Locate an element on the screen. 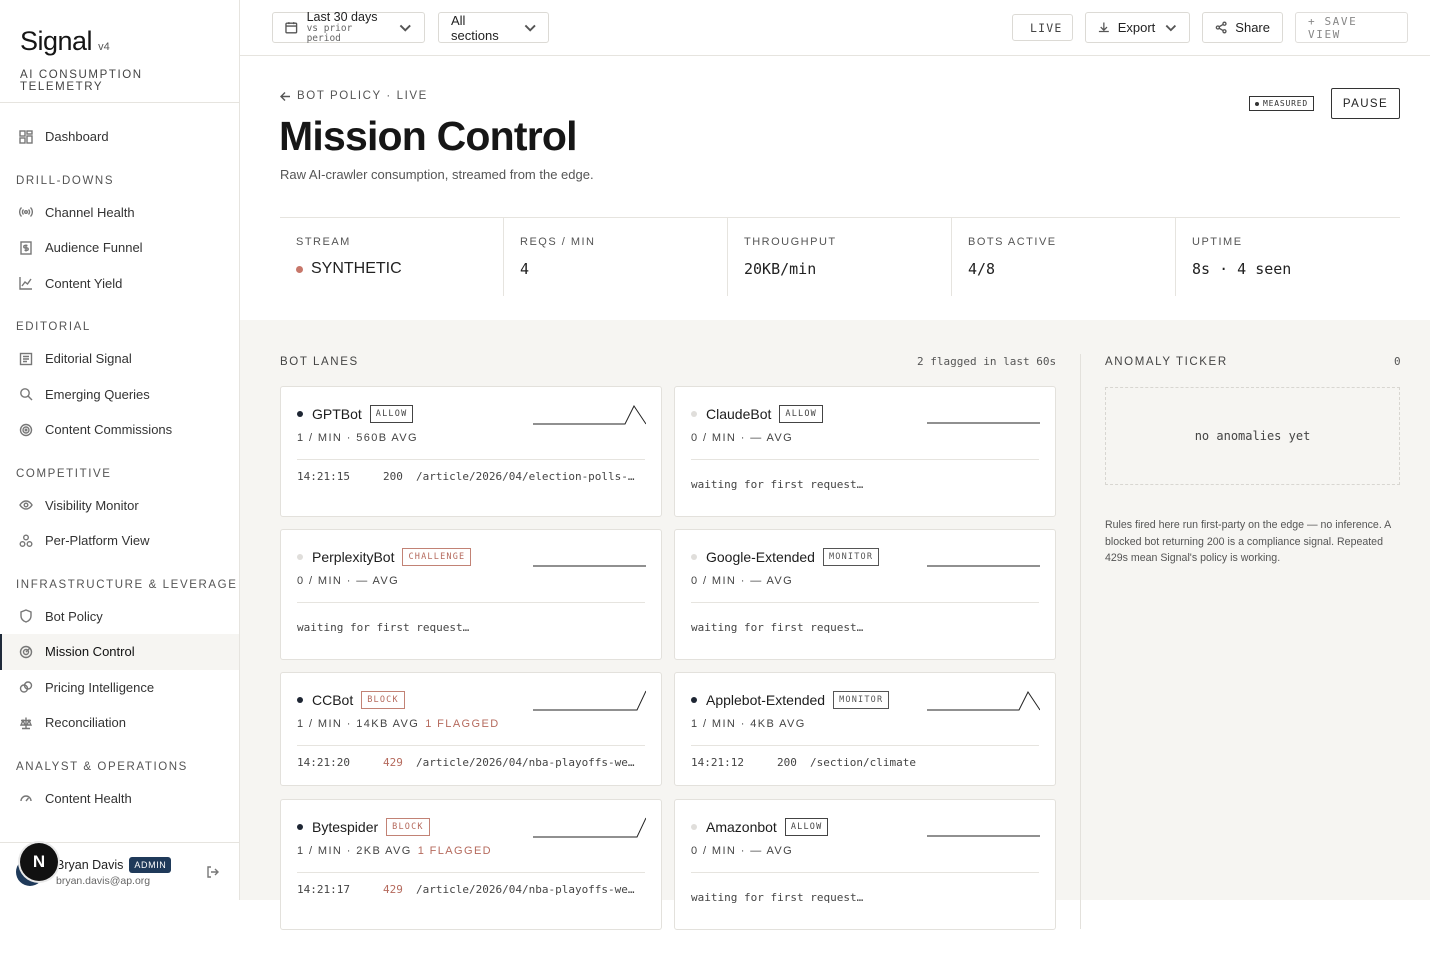  sidebar-item-audience-funnel: Audience Funnel is located at coordinates (119, 248).